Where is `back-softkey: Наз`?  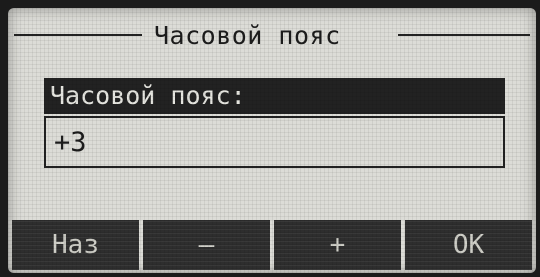
back-softkey: Наз is located at coordinates (75, 245).